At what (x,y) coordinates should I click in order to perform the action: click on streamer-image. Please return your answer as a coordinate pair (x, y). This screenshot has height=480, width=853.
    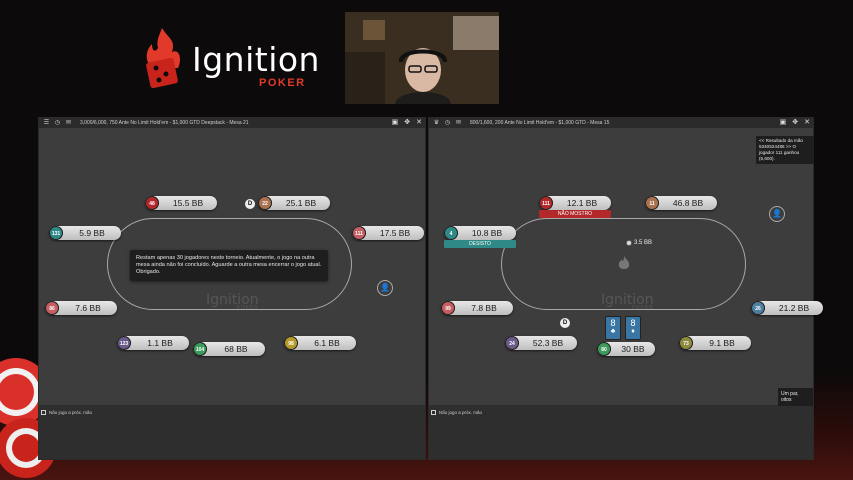
    Looking at the image, I should click on (422, 58).